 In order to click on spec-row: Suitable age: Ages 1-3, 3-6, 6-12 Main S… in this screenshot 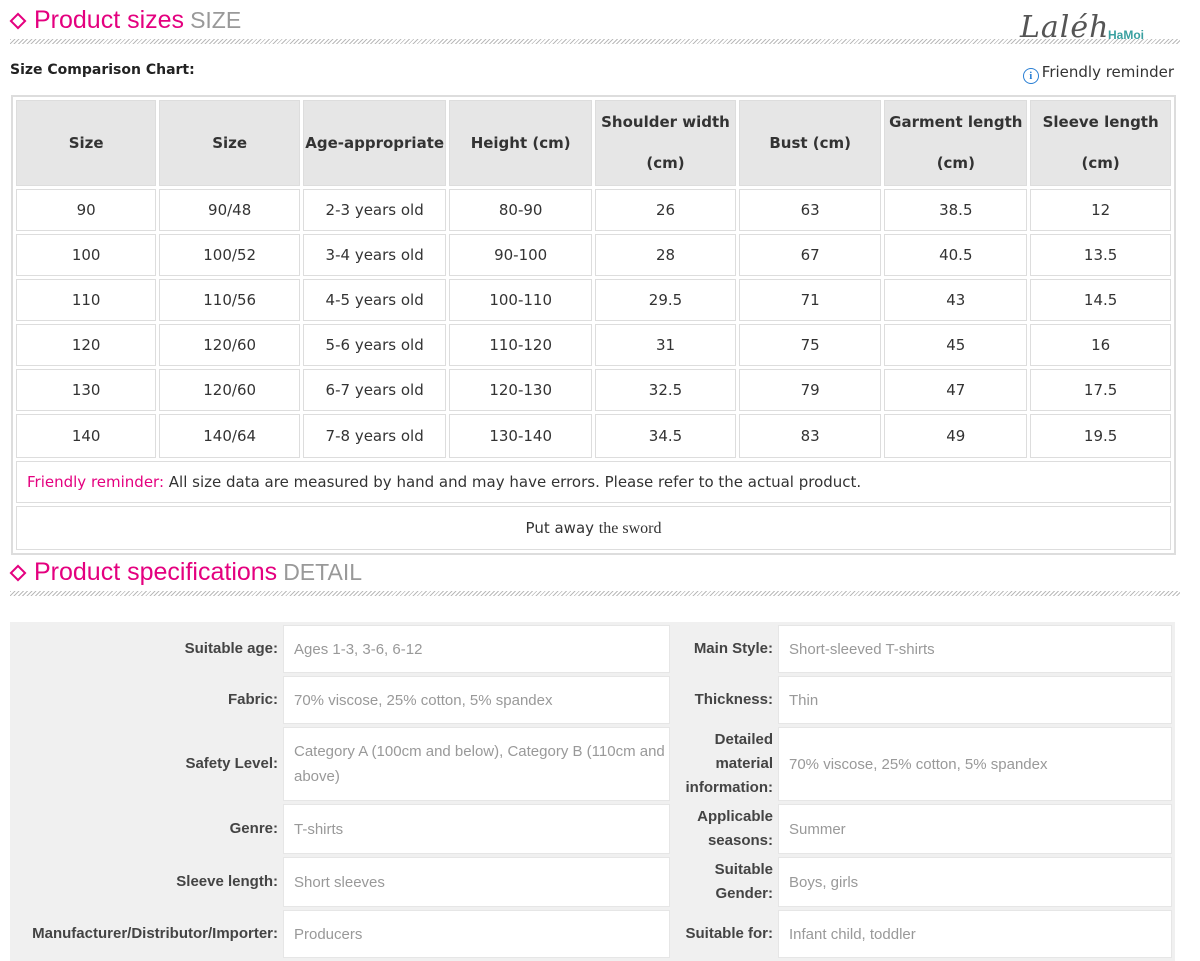, I will do `click(592, 649)`.